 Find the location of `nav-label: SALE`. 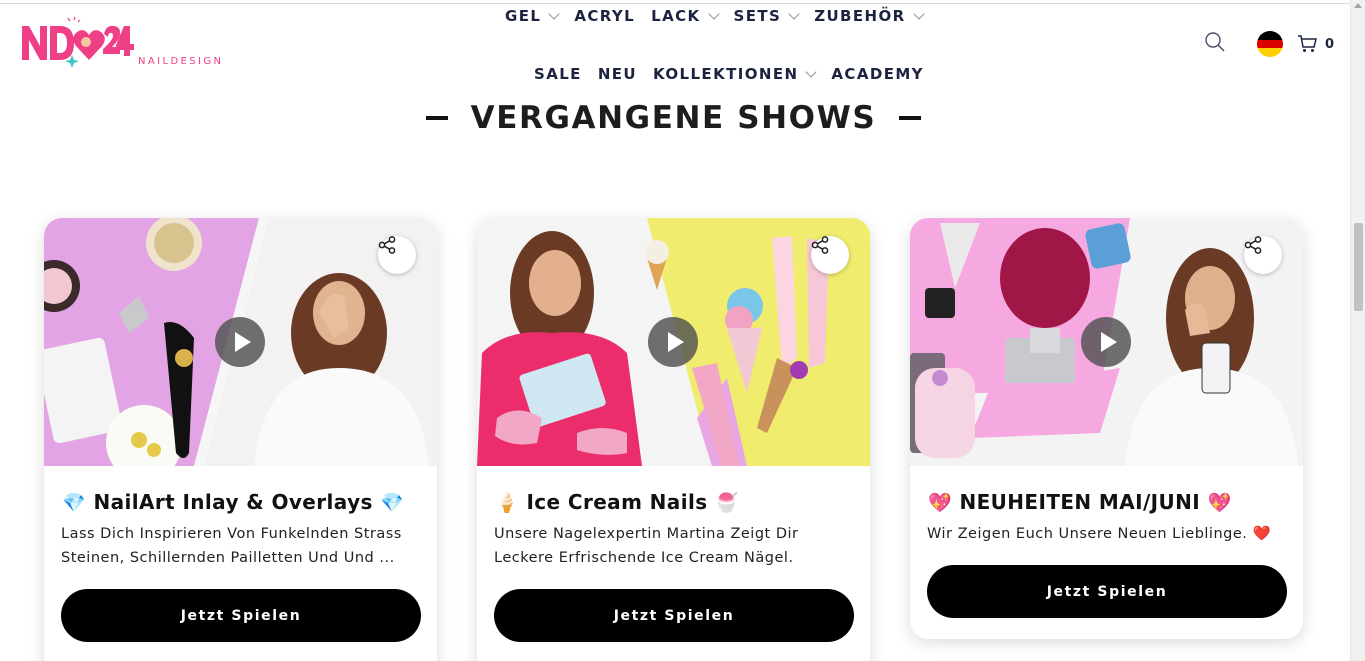

nav-label: SALE is located at coordinates (558, 74).